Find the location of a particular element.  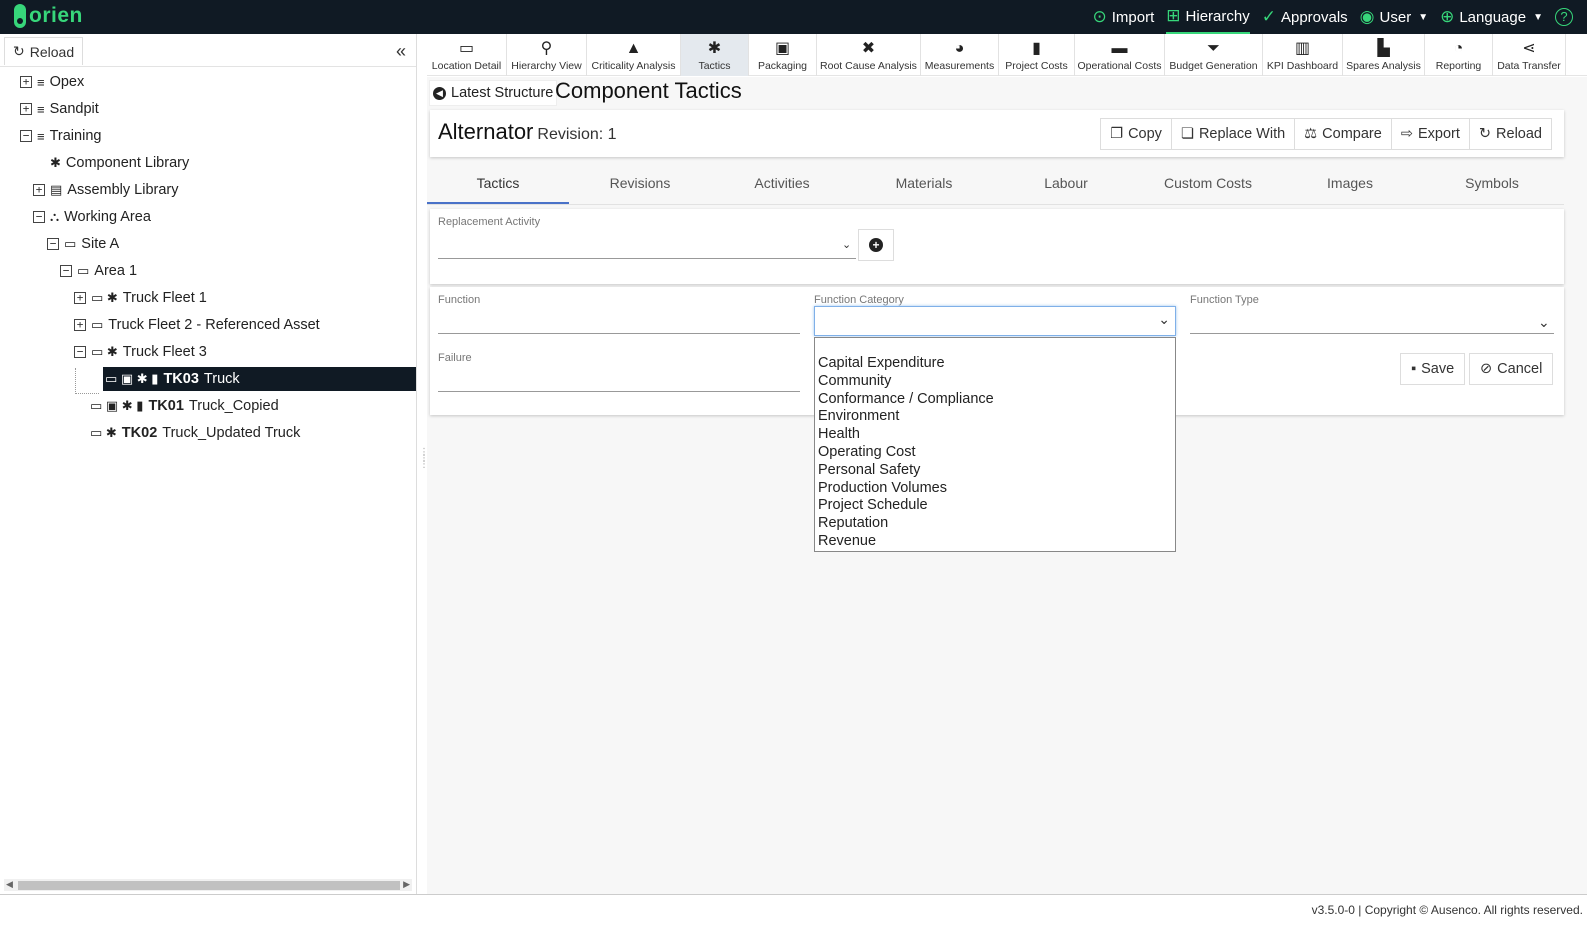

scroll-left-icon: ◀ is located at coordinates (9, 884).